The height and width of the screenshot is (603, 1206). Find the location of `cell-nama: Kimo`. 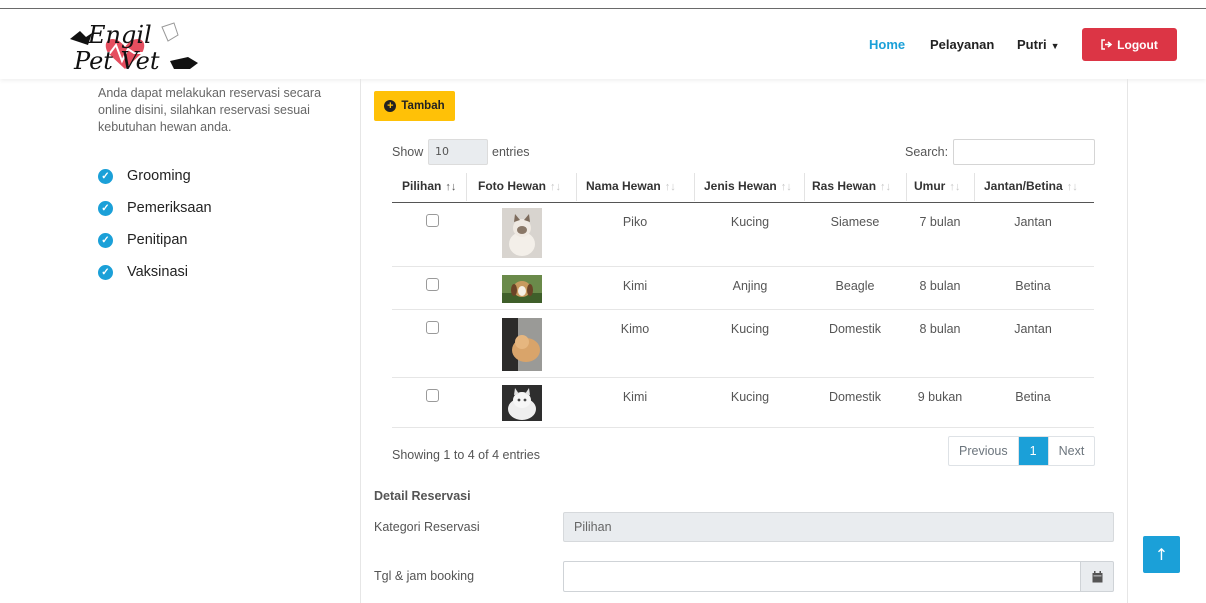

cell-nama: Kimo is located at coordinates (635, 329).